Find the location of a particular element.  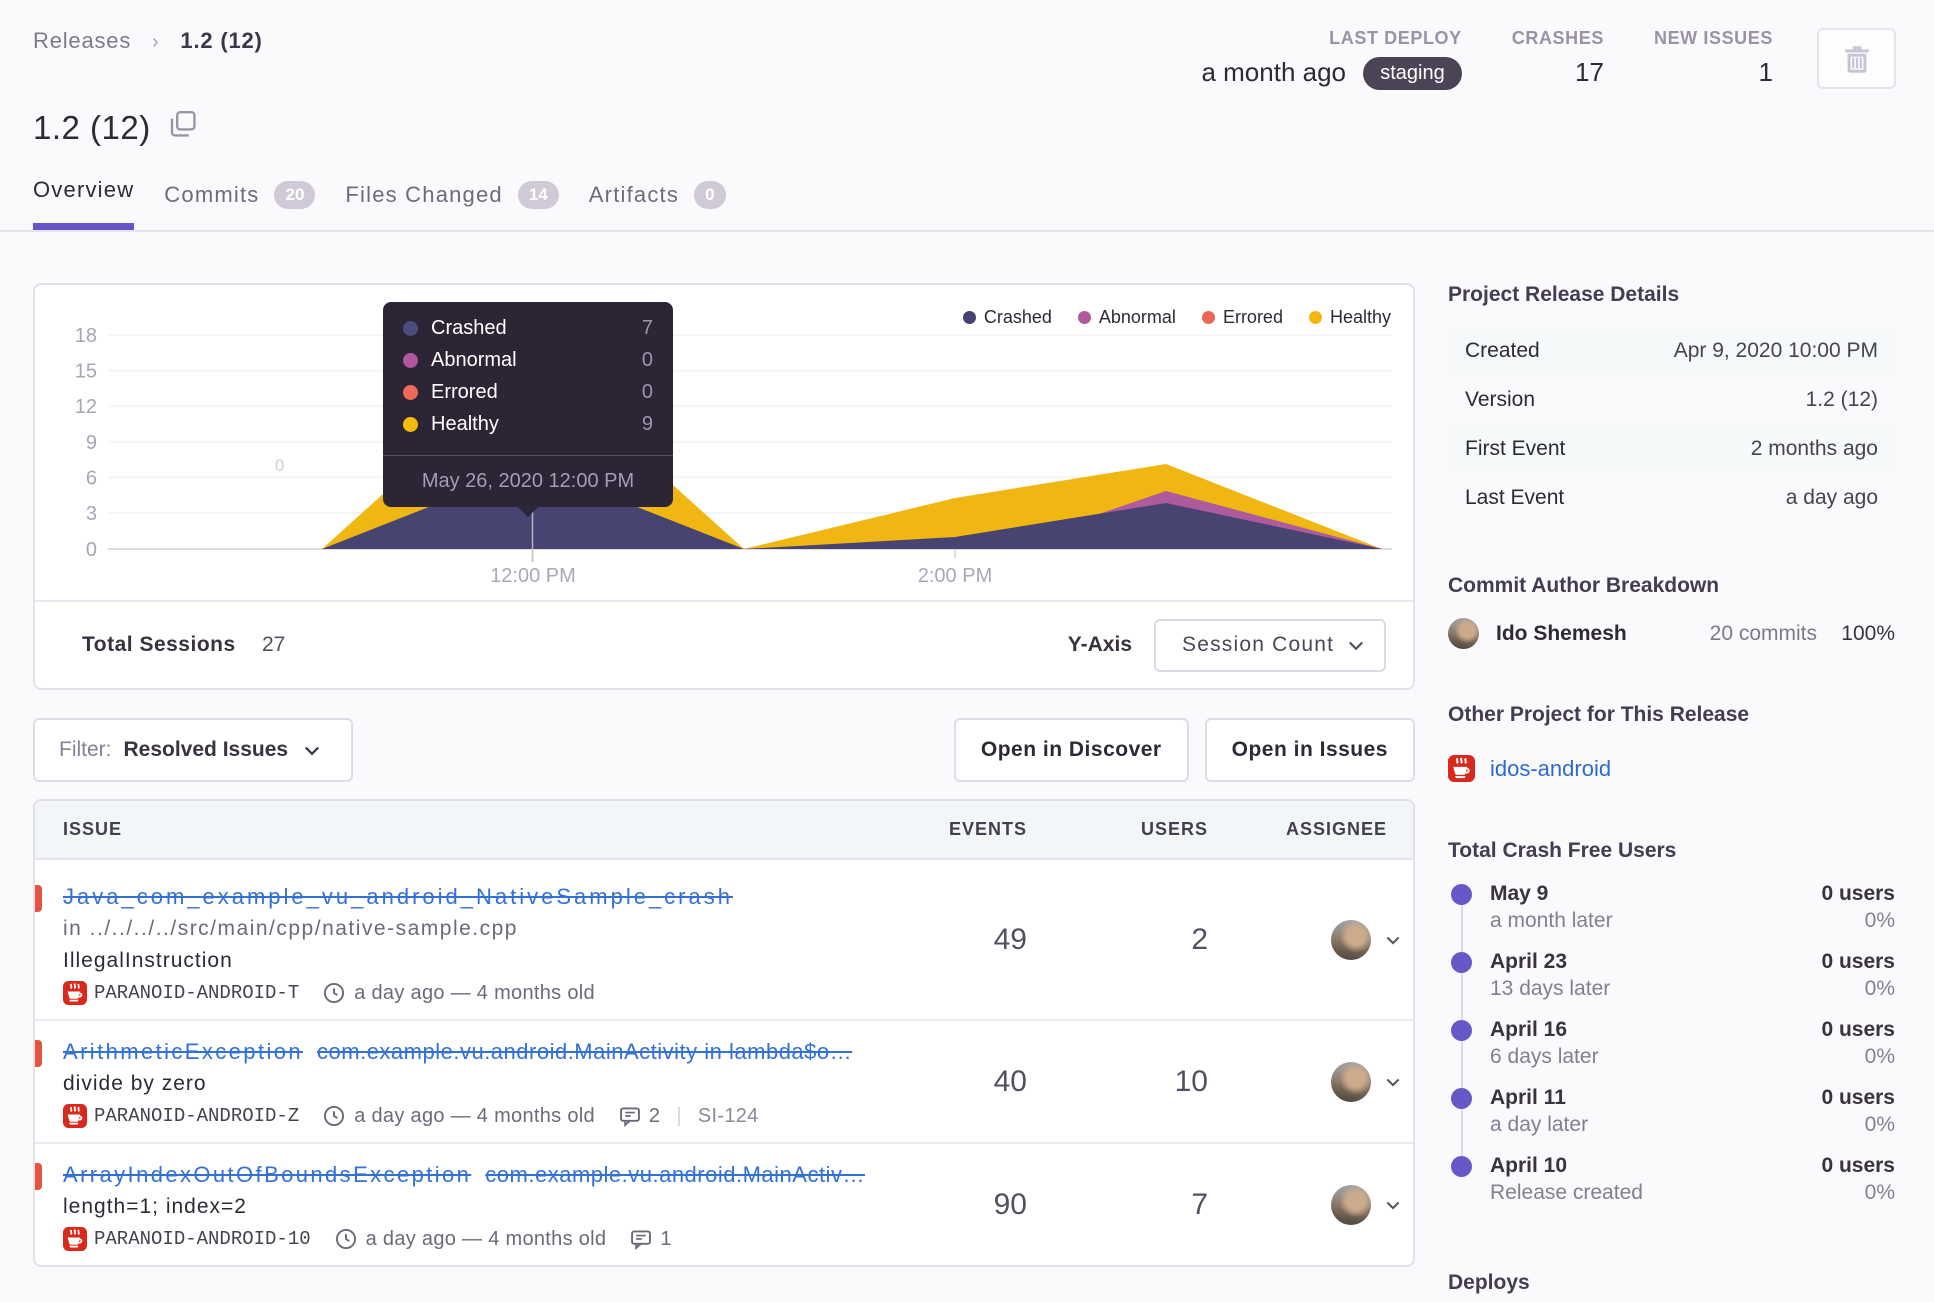

svg-text: 6 is located at coordinates (91, 478).